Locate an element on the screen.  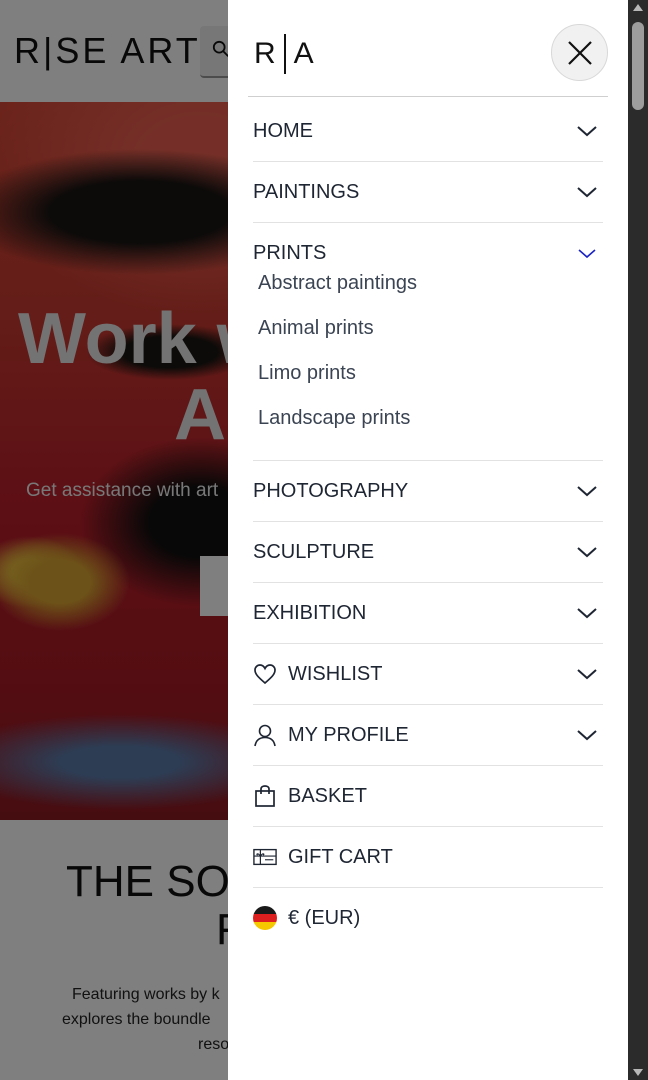
menu-label: SCULPTURE is located at coordinates (314, 551).